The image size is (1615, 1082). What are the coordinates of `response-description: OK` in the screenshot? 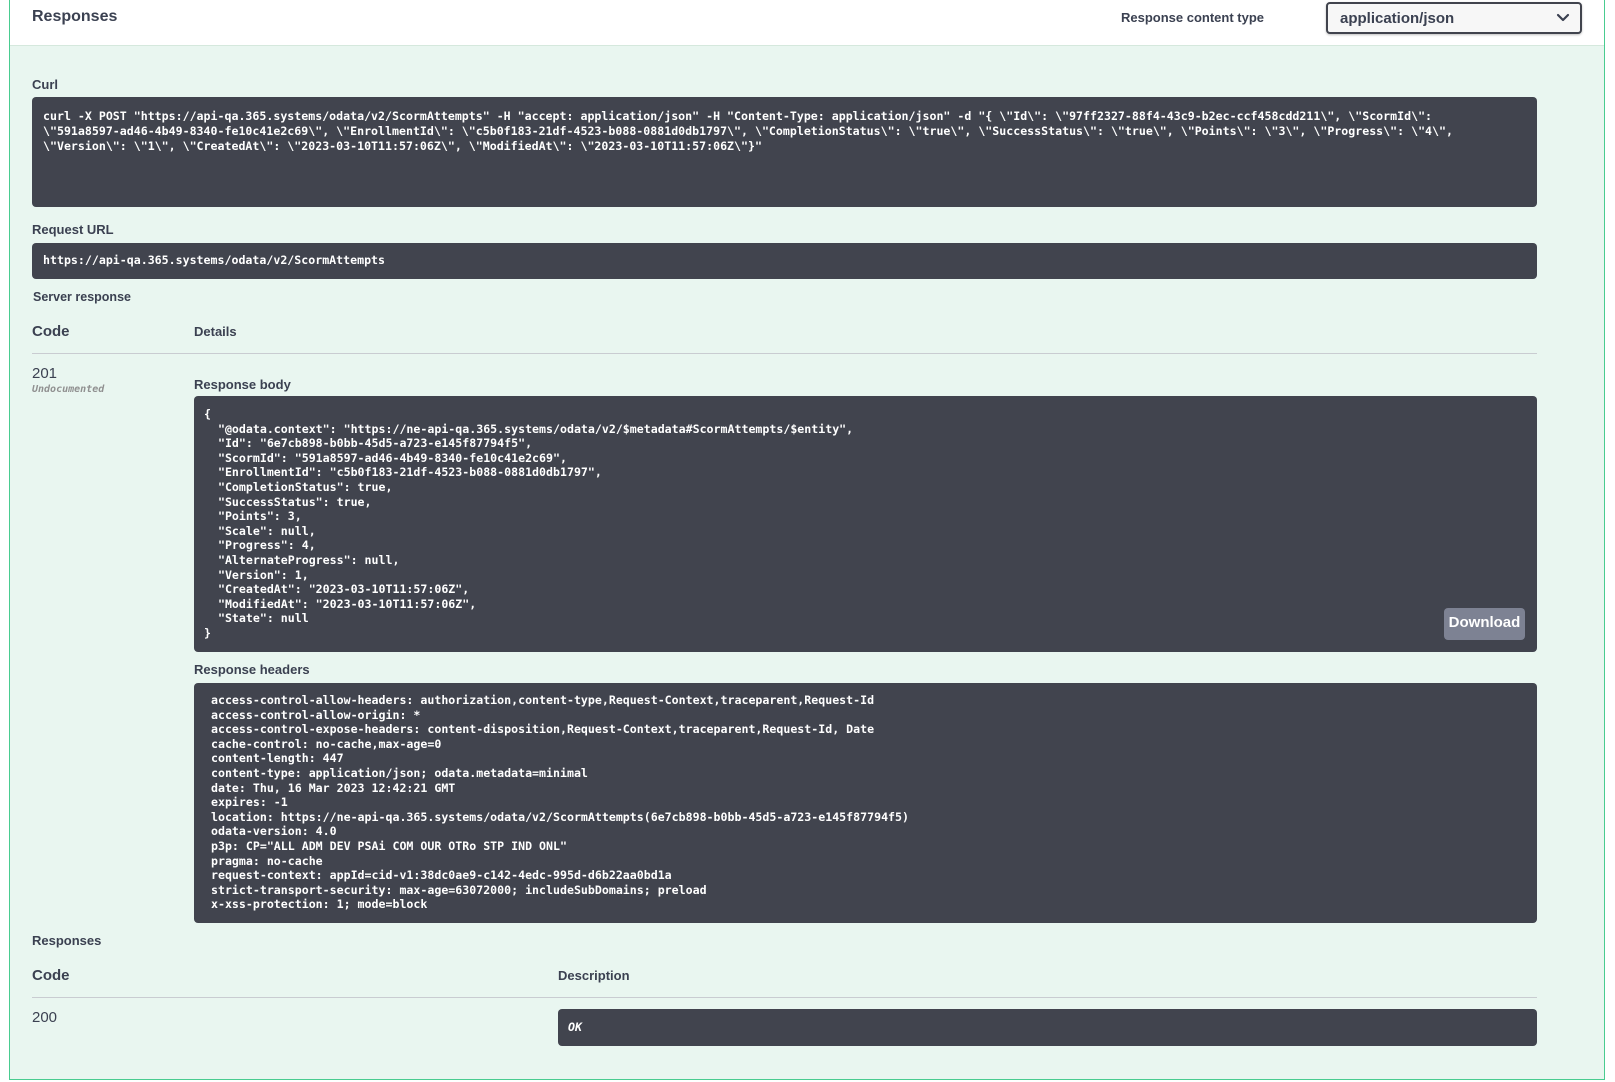 It's located at (575, 1027).